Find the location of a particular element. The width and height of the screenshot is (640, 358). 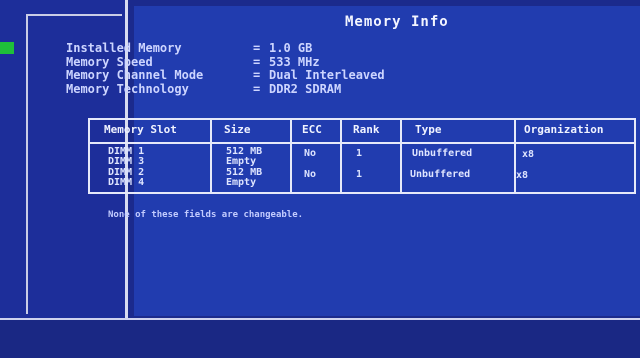

info-value: Dual Interleaved is located at coordinates (327, 75).